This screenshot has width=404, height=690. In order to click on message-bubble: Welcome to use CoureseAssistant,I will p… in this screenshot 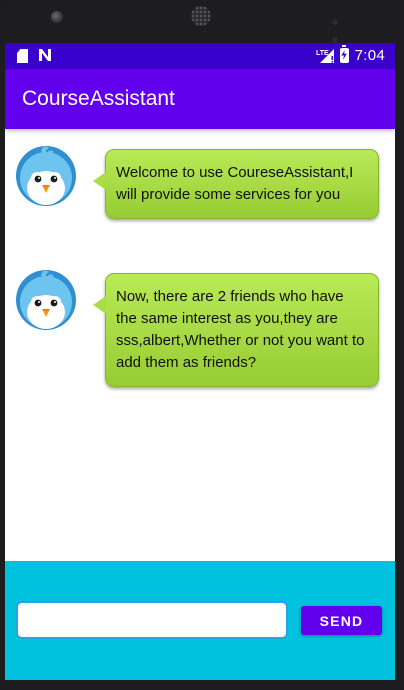, I will do `click(236, 184)`.